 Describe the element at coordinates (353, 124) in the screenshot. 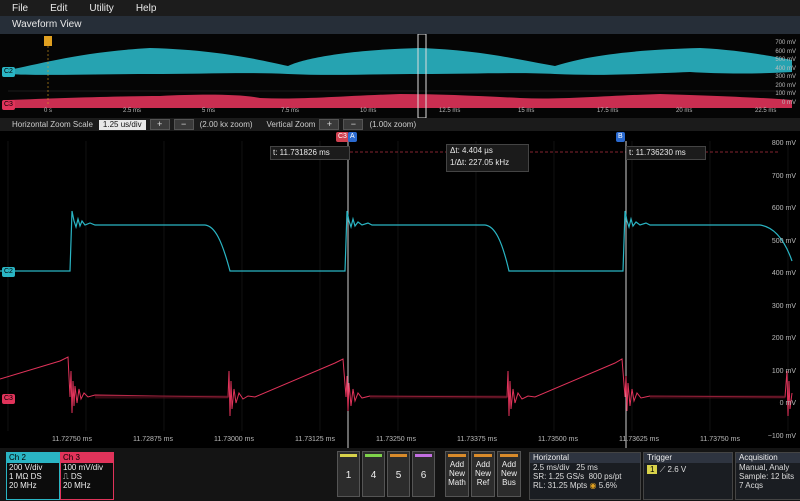

I see `vertical-zoom-out-button: −` at that location.